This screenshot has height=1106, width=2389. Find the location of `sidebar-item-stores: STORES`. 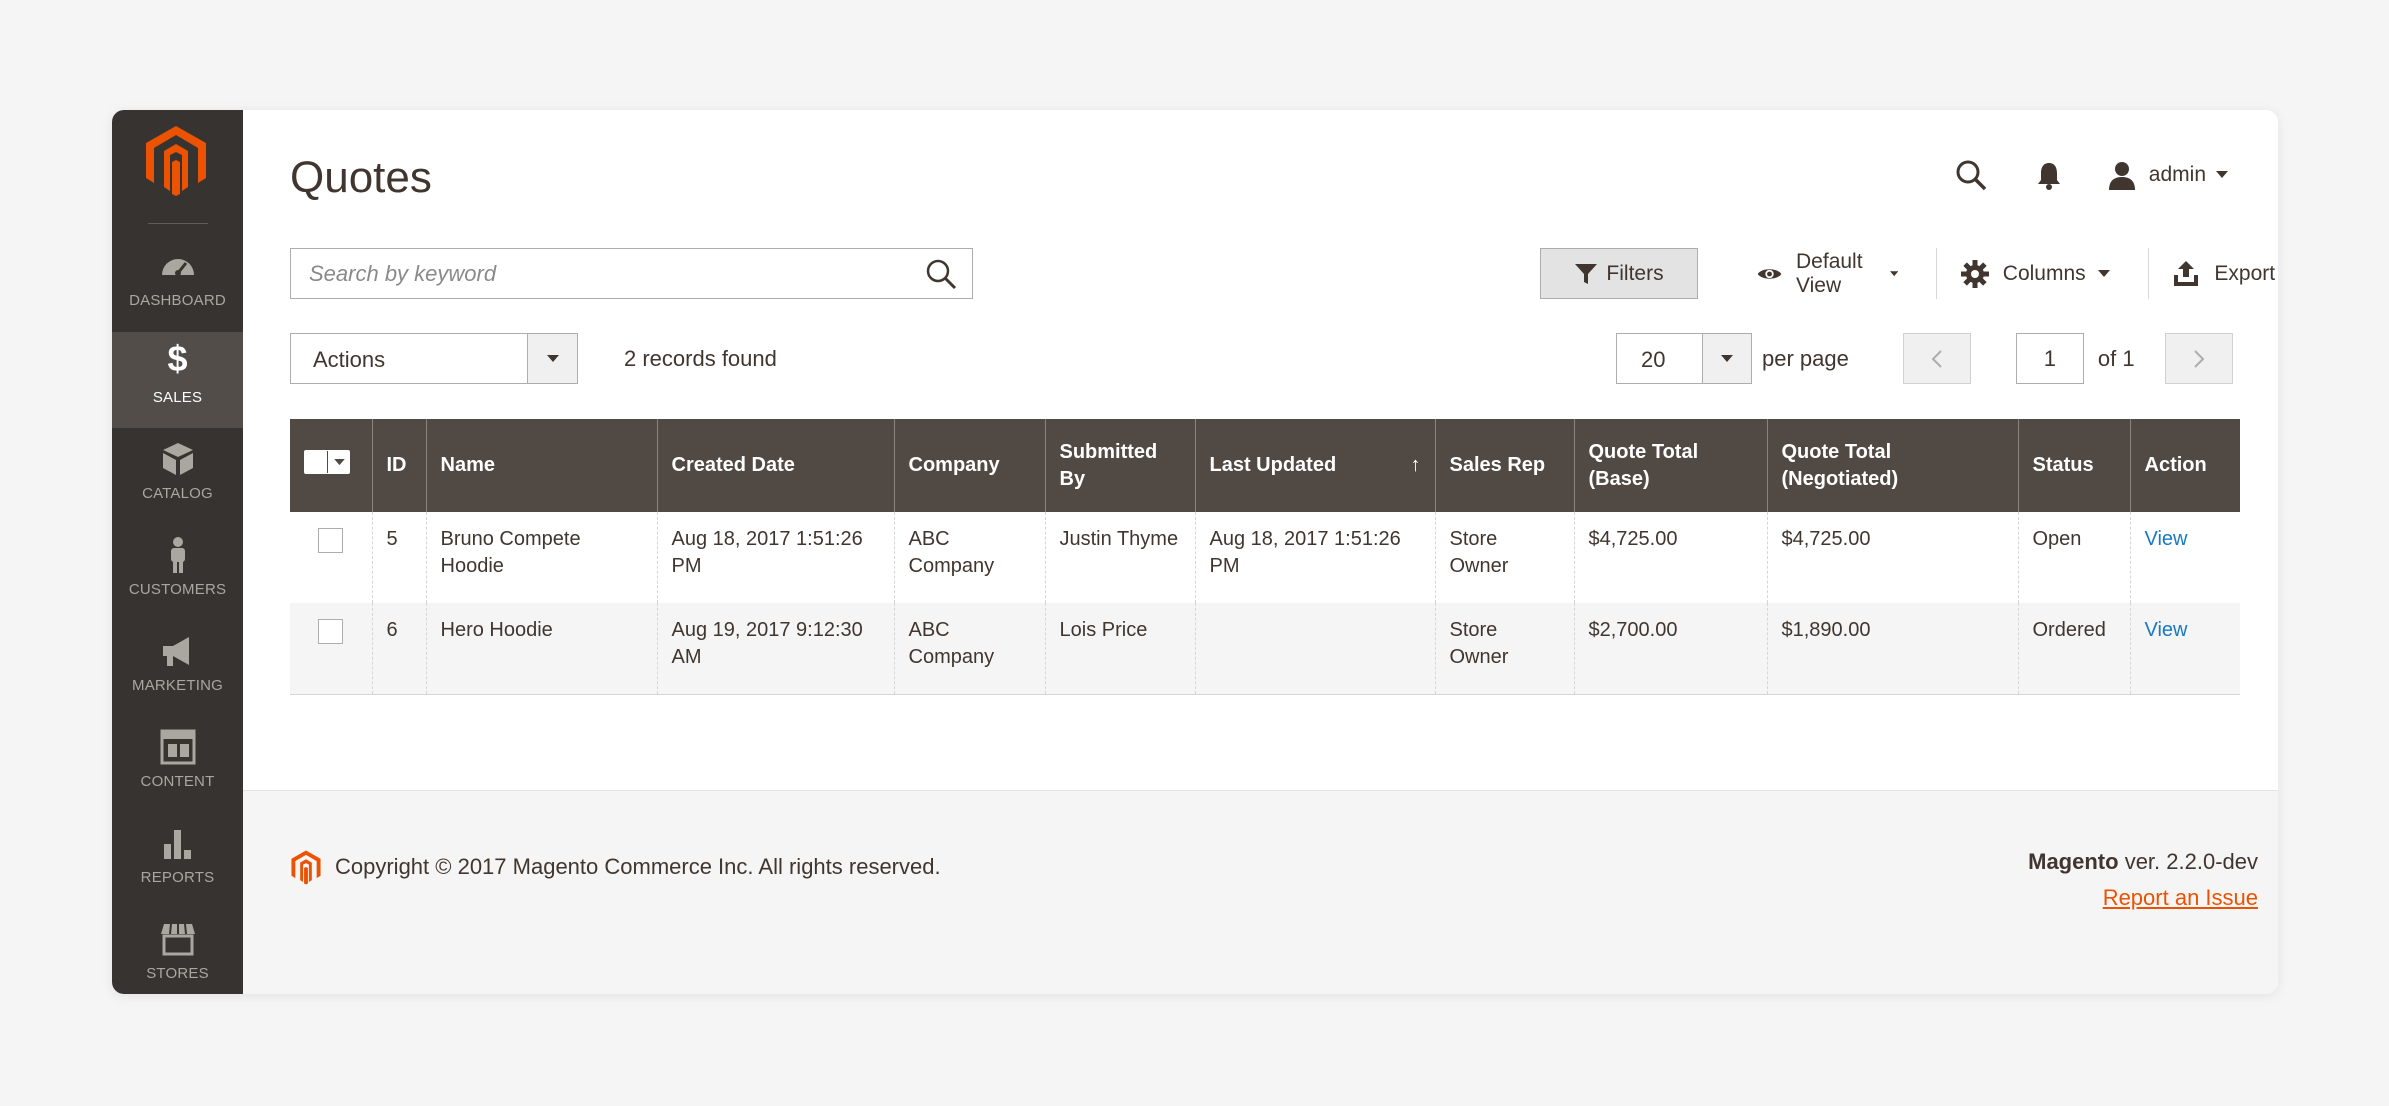

sidebar-item-stores: STORES is located at coordinates (177, 951).